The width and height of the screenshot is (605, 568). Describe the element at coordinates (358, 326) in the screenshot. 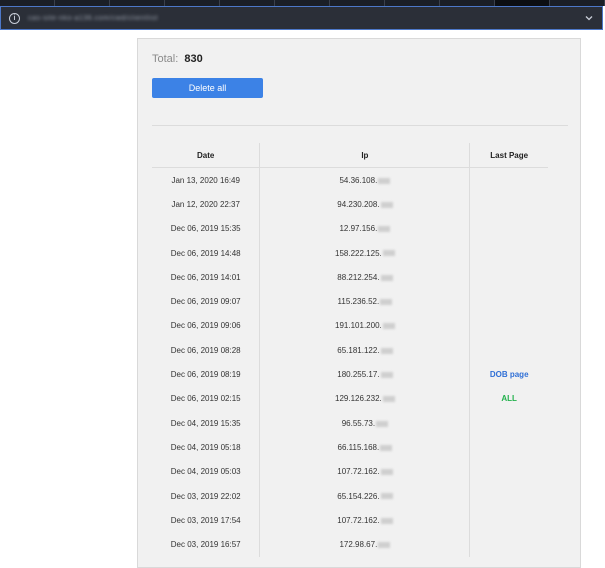

I see `ip-text: 191.101.200.` at that location.